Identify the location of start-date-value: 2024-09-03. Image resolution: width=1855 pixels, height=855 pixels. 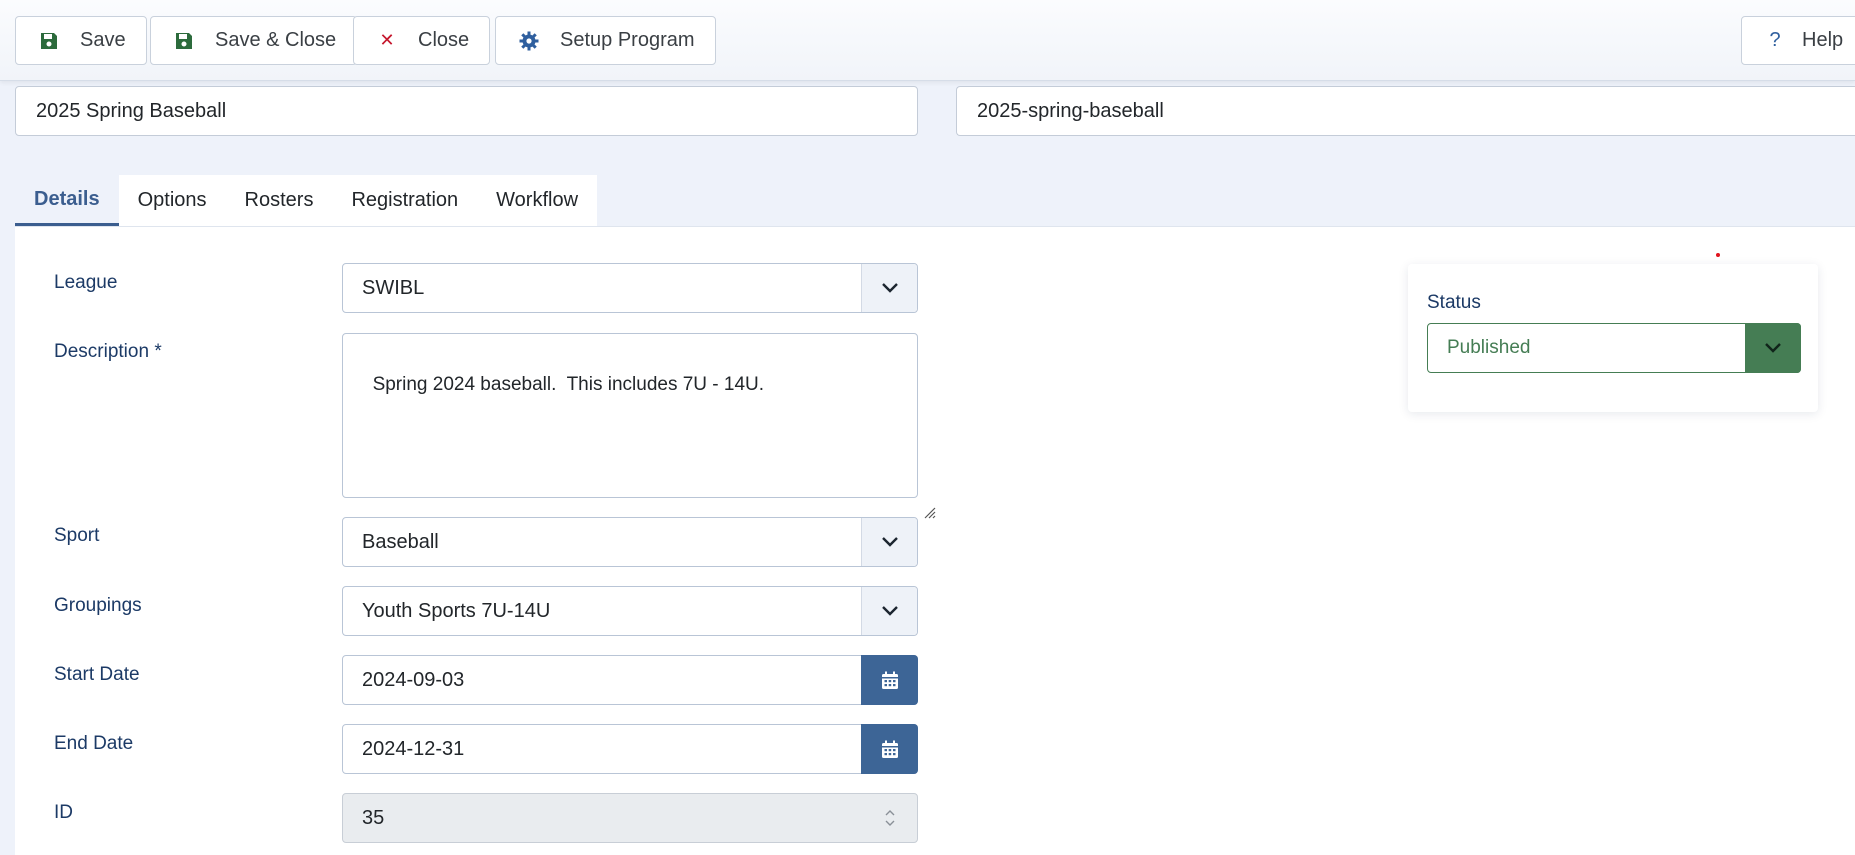
(413, 679).